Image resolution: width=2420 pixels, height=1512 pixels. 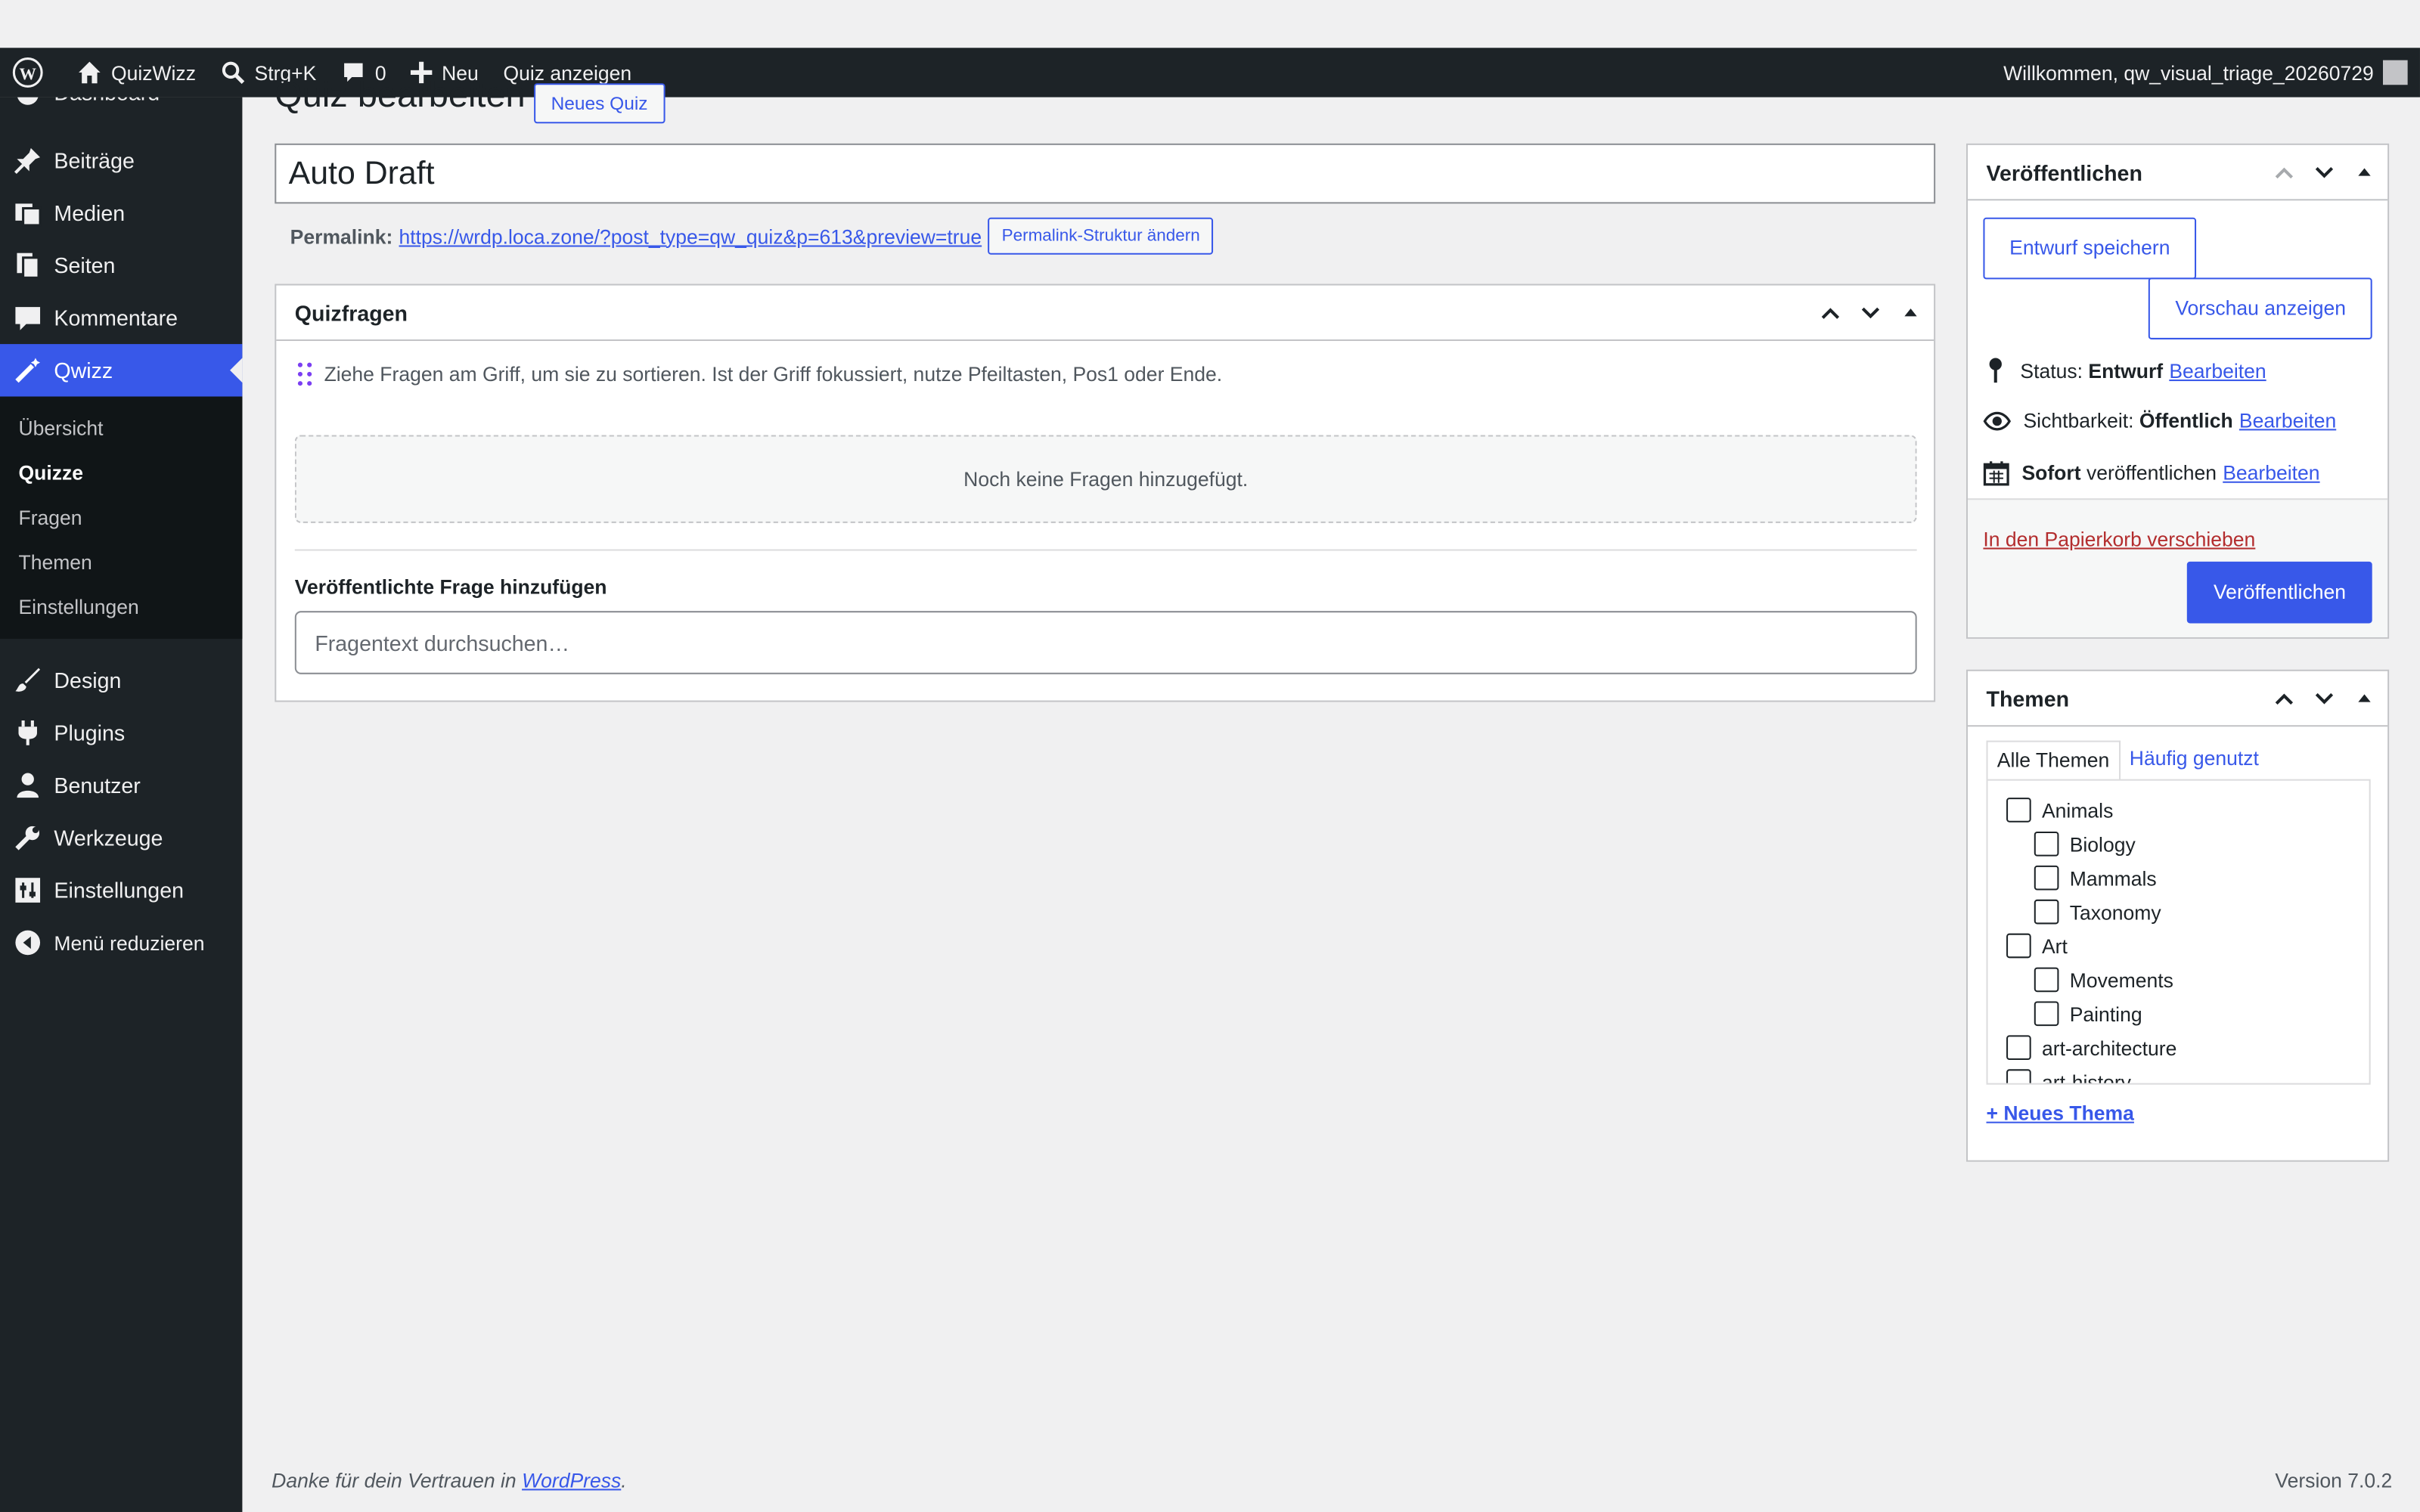 What do you see at coordinates (1105, 642) in the screenshot?
I see `question-search-input` at bounding box center [1105, 642].